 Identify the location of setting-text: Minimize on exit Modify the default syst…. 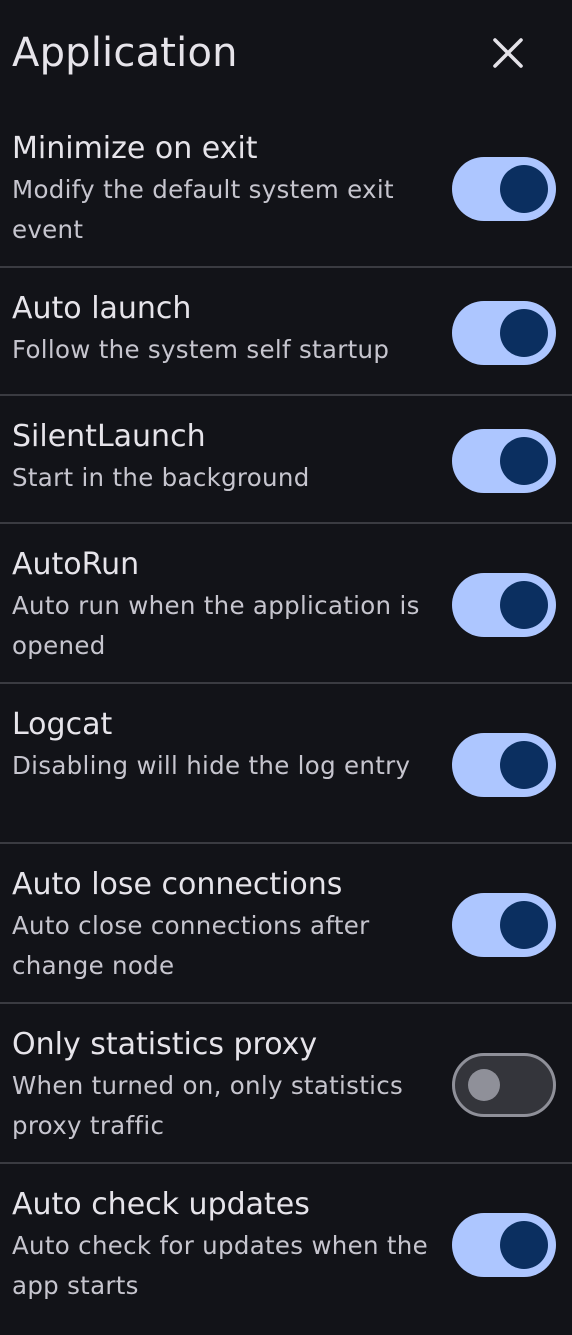
(222, 189).